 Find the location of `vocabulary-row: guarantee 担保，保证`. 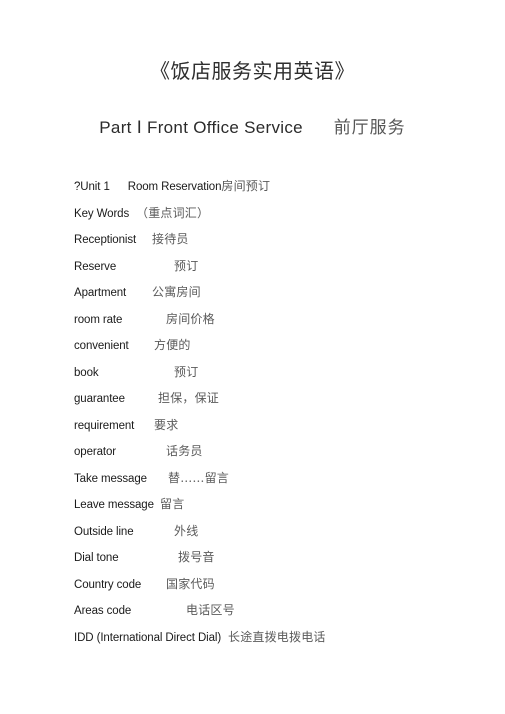

vocabulary-row: guarantee 担保，保证 is located at coordinates (279, 398).